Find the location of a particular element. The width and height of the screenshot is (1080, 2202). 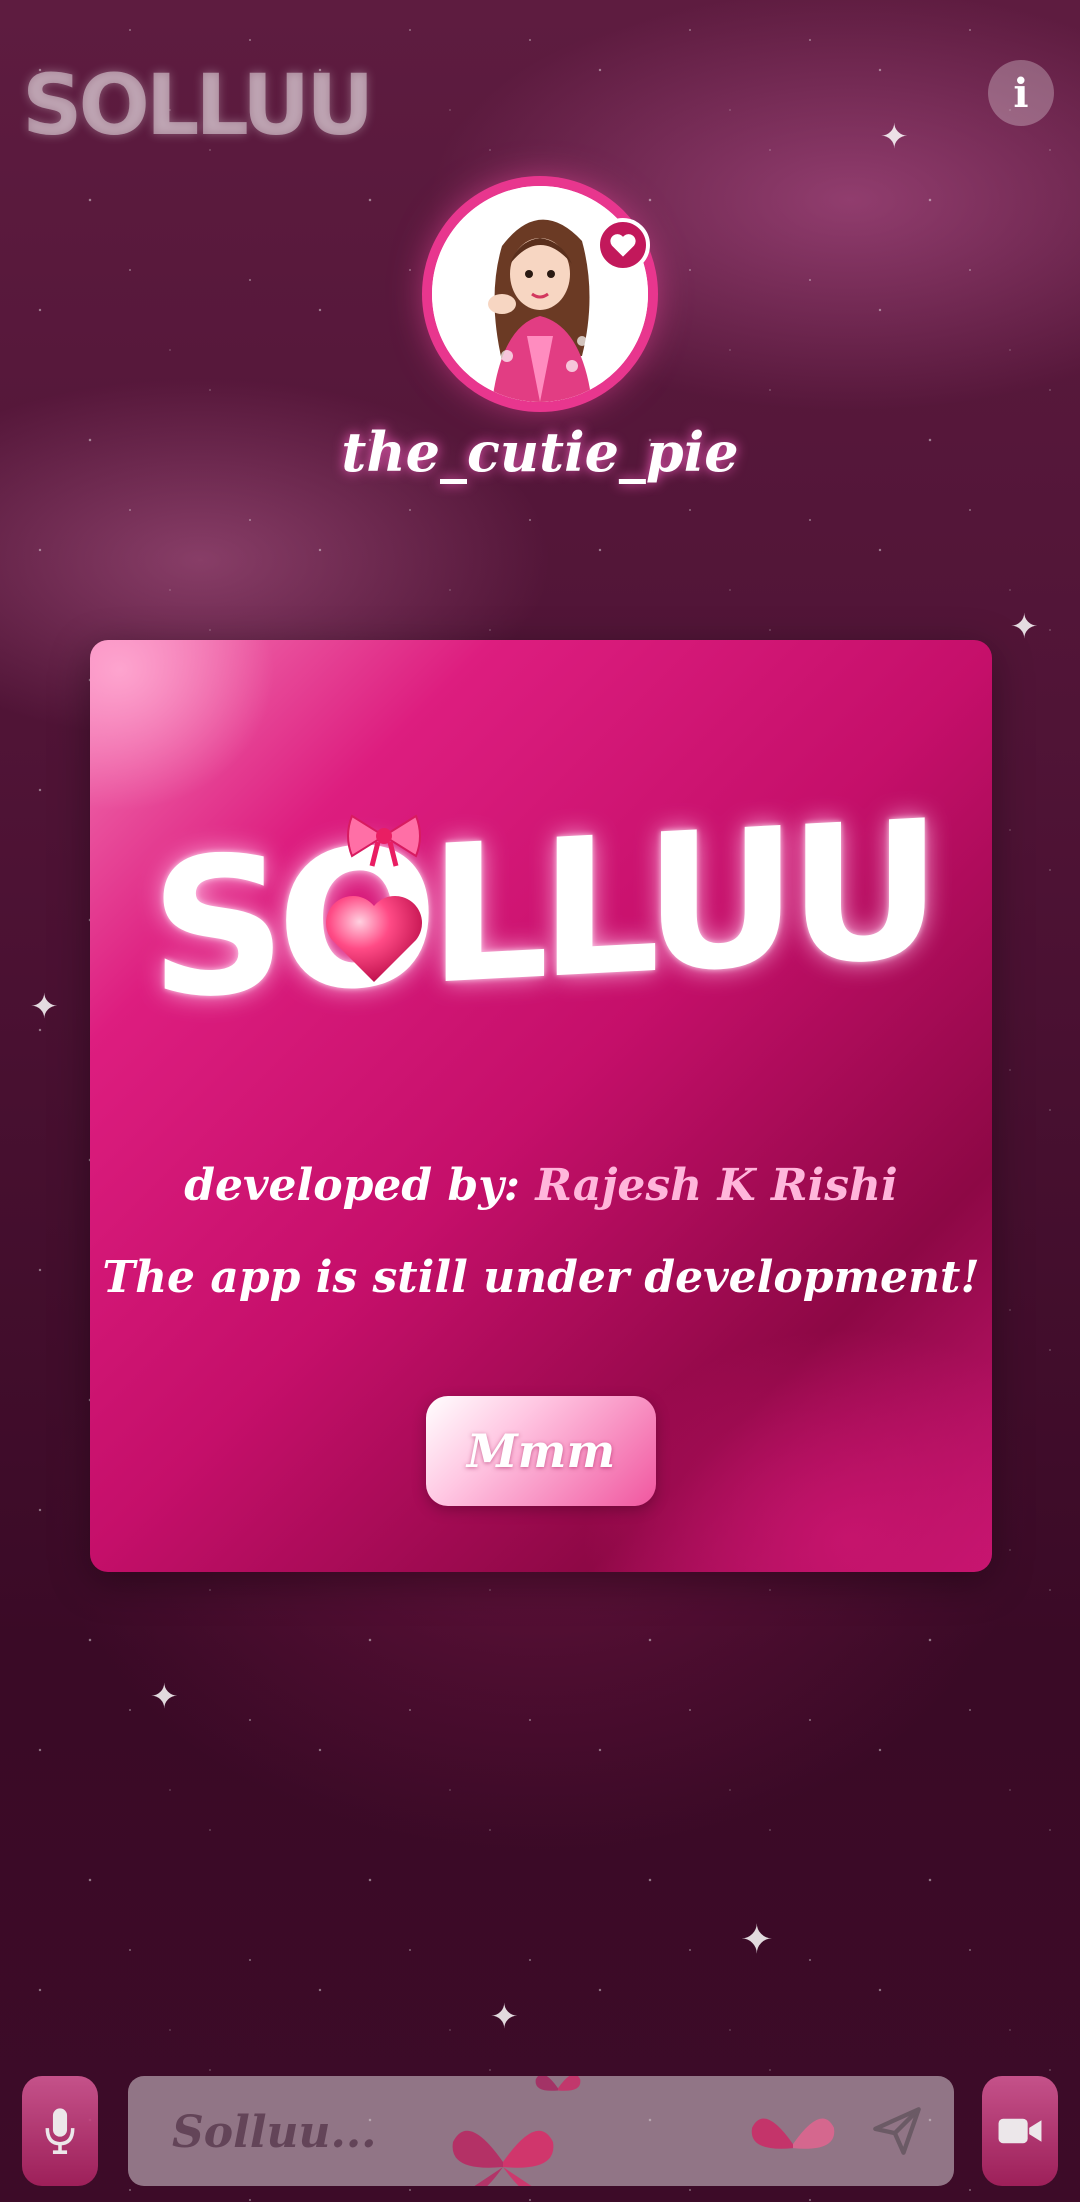

mmm-button: Mmm is located at coordinates (541, 1451).